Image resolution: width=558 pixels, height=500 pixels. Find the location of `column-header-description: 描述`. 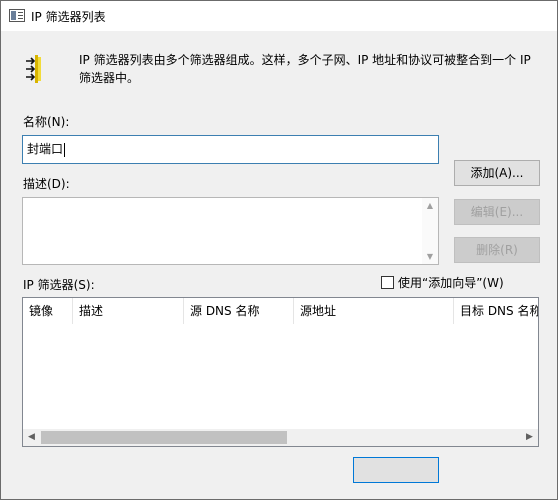

column-header-description: 描述 is located at coordinates (128, 311).